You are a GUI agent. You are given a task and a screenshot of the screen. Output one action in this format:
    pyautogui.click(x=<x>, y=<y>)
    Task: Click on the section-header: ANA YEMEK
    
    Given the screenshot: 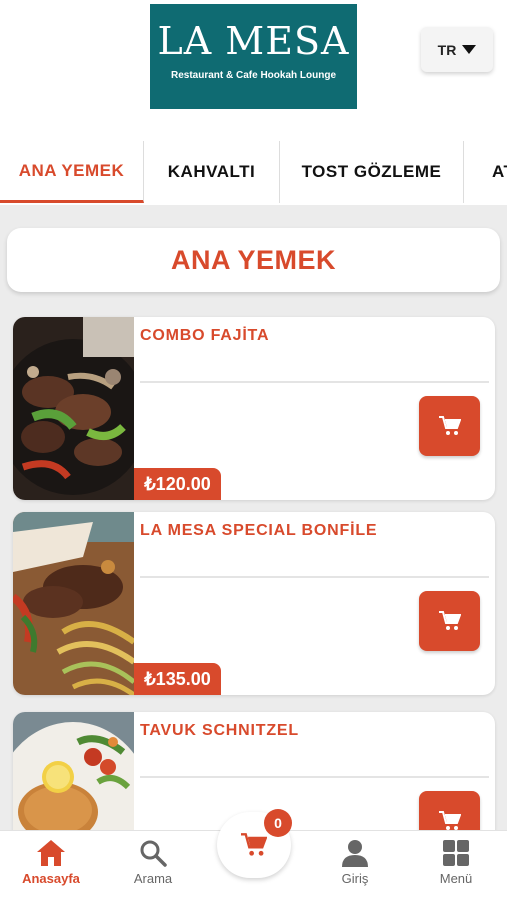 What is the action you would take?
    pyautogui.click(x=253, y=260)
    